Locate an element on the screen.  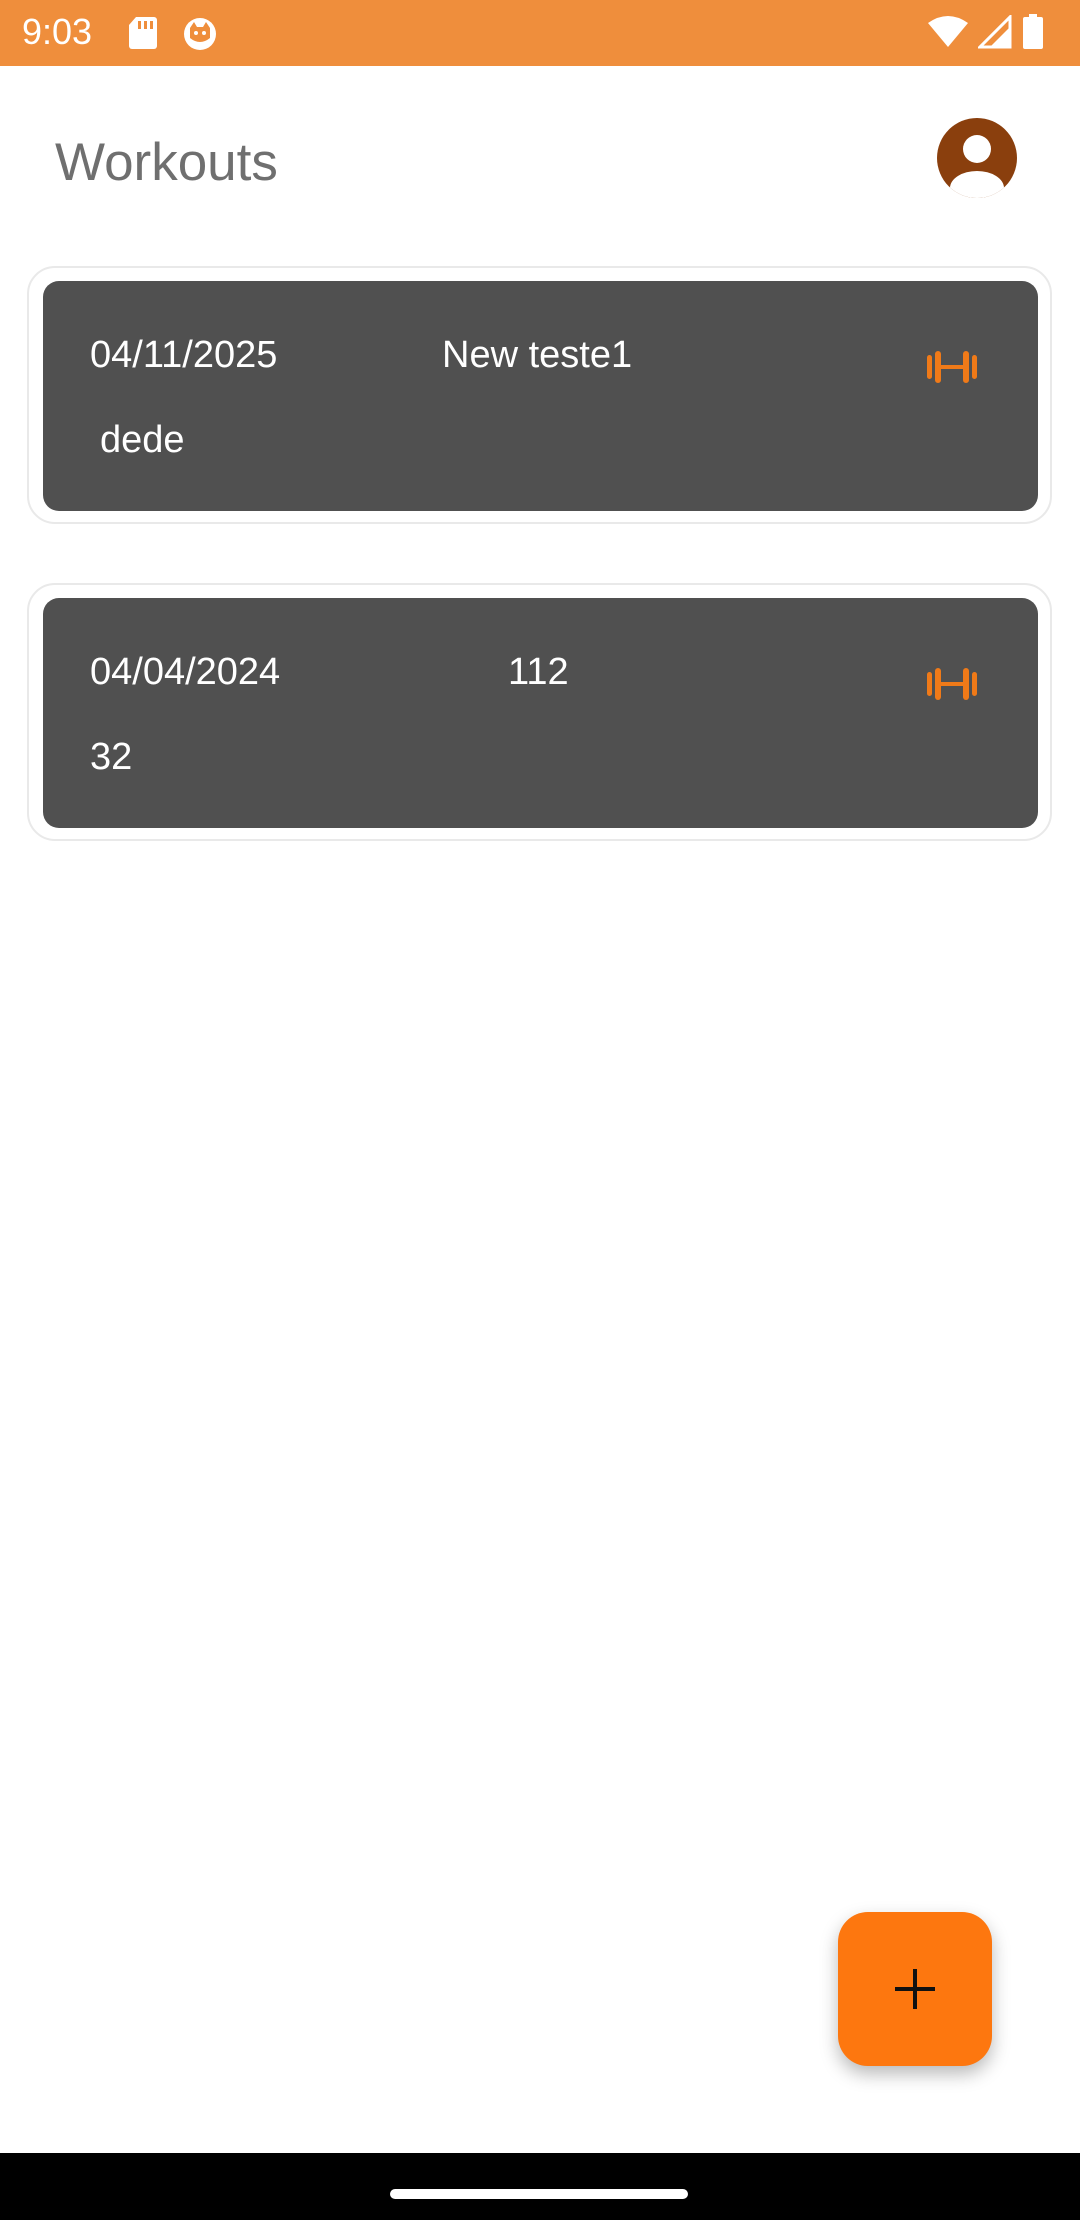
workout-card-body: 04/04/2024 112 32 is located at coordinates (540, 713).